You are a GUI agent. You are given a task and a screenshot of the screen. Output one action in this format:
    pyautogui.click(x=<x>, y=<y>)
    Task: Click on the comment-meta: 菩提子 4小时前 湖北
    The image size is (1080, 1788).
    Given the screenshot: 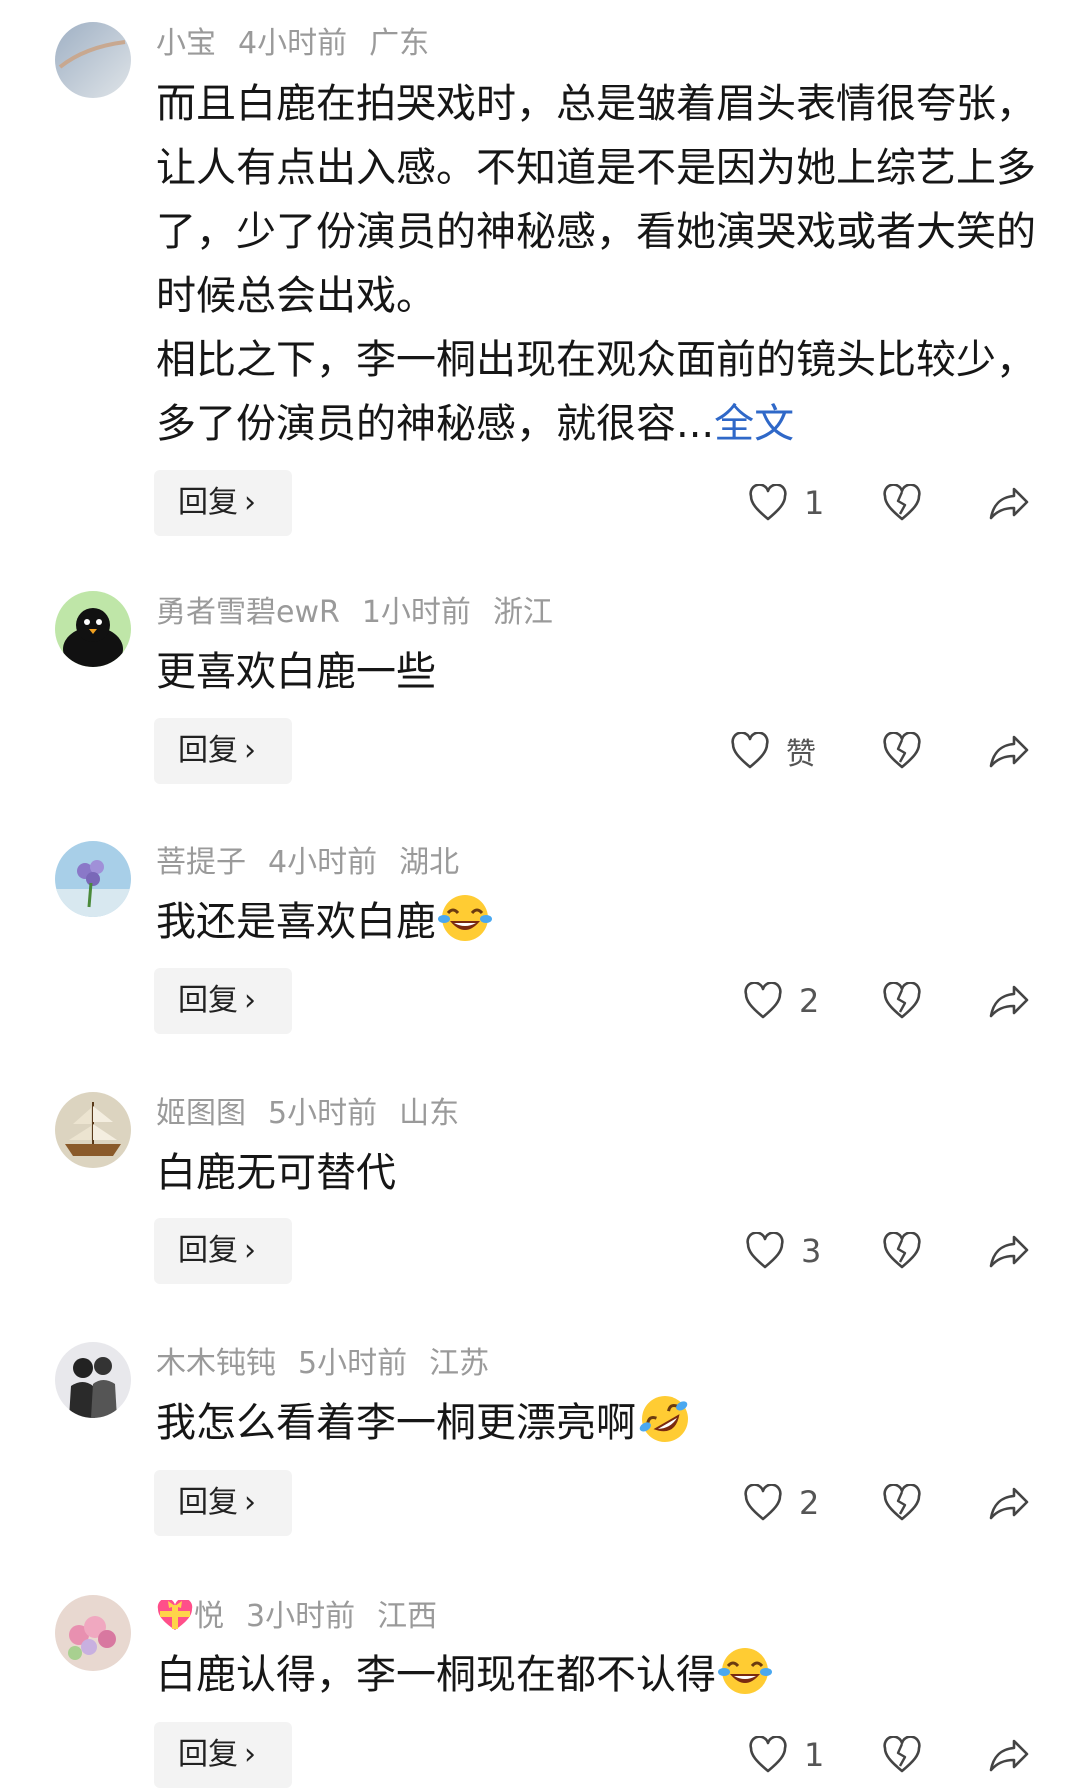 What is the action you would take?
    pyautogui.click(x=318, y=863)
    